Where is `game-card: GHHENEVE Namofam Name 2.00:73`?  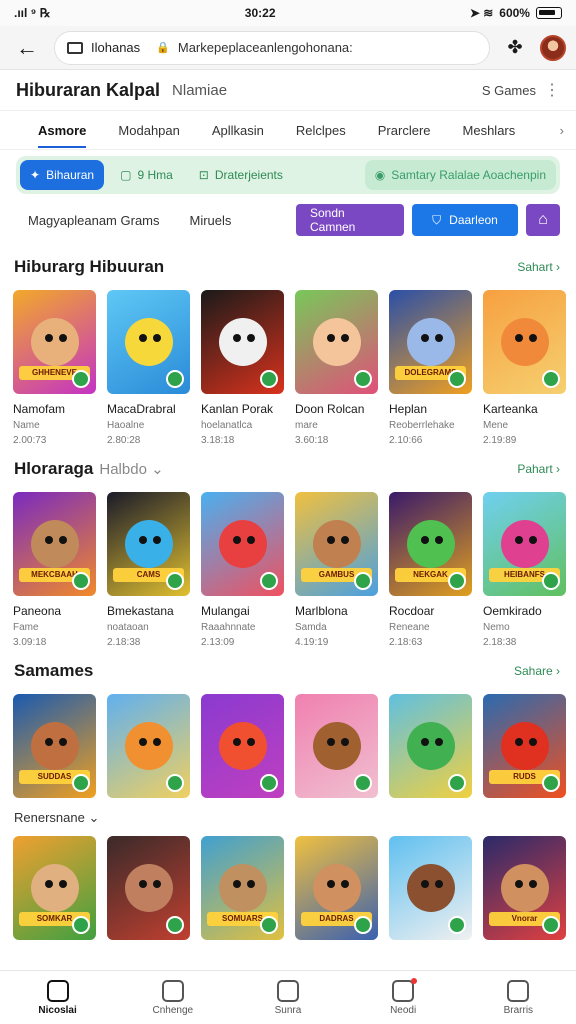 game-card: GHHENEVE Namofam Name 2.00:73 is located at coordinates (54, 368).